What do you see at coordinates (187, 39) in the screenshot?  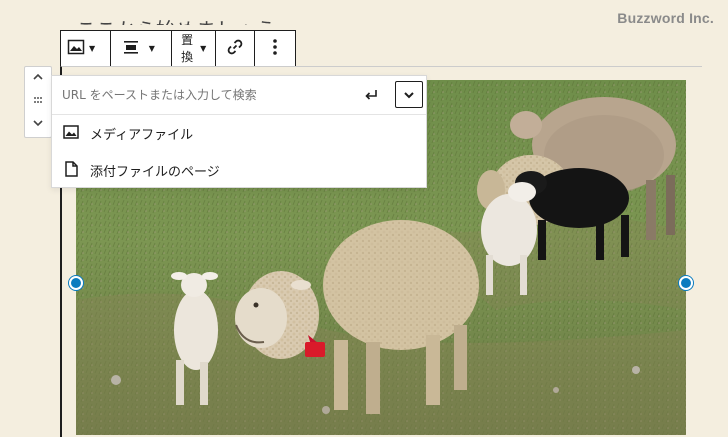 I see `replace-label-line1: 置` at bounding box center [187, 39].